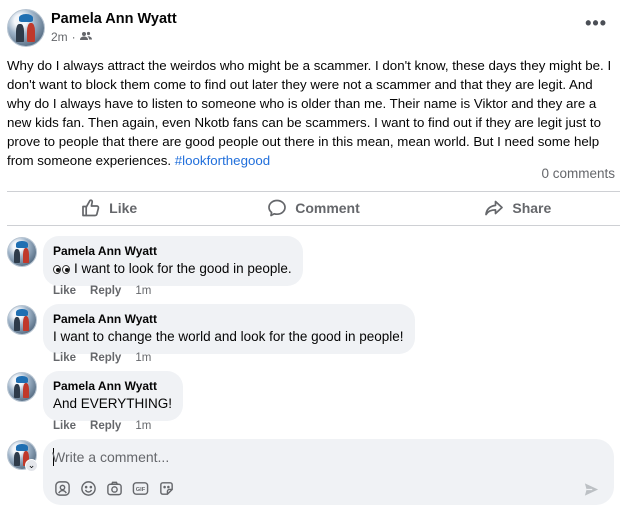 This screenshot has width=627, height=511. What do you see at coordinates (62, 488) in the screenshot?
I see `avatar-sticker-icon` at bounding box center [62, 488].